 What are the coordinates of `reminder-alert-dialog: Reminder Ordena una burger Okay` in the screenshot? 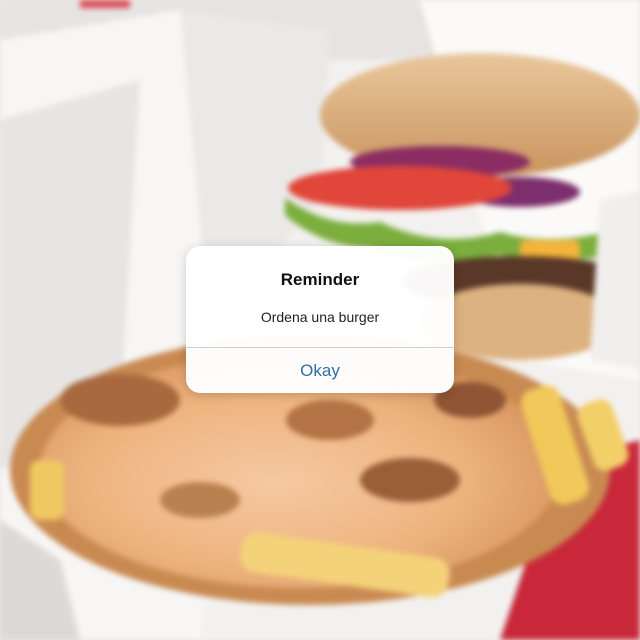 It's located at (320, 319).